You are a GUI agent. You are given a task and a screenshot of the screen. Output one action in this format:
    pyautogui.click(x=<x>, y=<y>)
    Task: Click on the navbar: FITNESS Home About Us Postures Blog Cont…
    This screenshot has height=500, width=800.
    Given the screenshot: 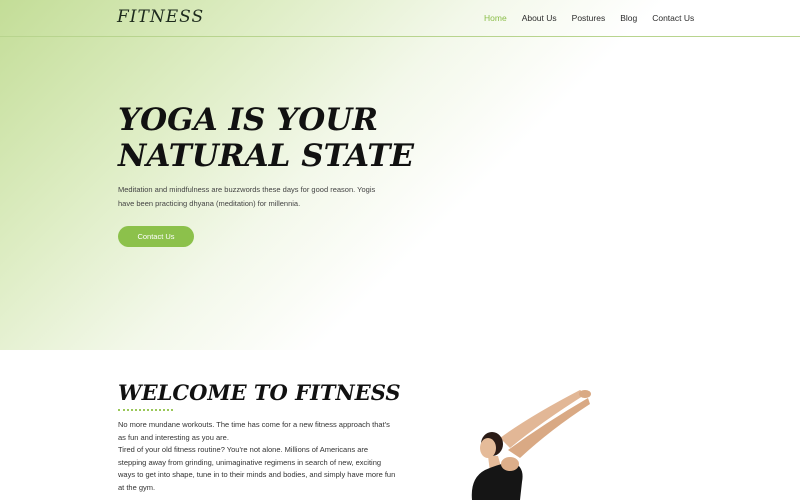 What is the action you would take?
    pyautogui.click(x=400, y=18)
    